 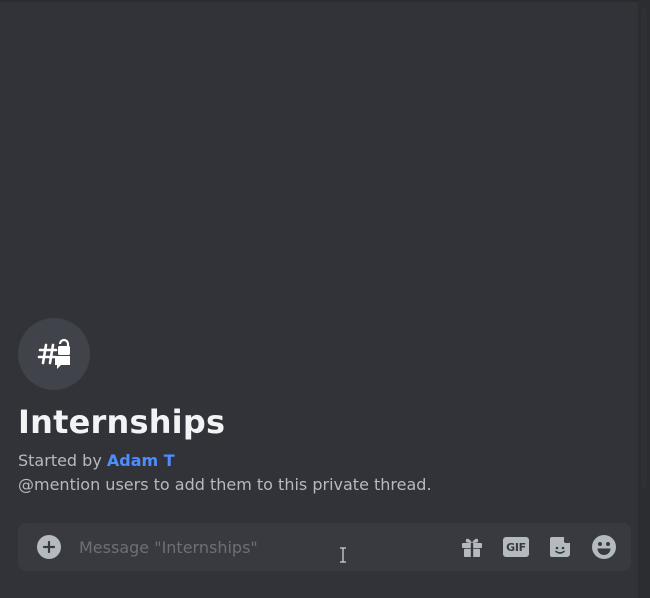 I want to click on gift-icon, so click(x=472, y=547).